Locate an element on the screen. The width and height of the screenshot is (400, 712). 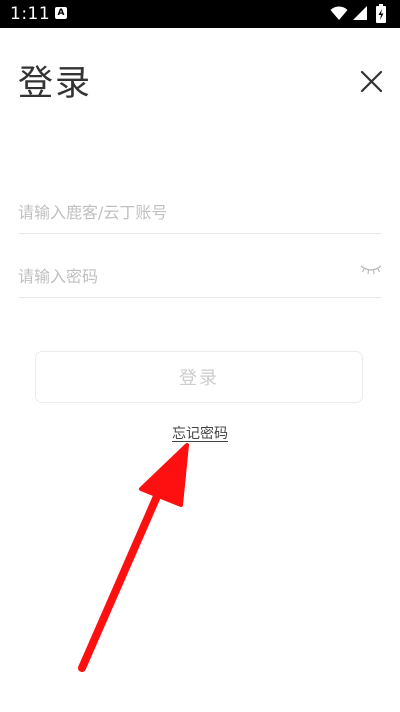
account-field-row is located at coordinates (200, 213).